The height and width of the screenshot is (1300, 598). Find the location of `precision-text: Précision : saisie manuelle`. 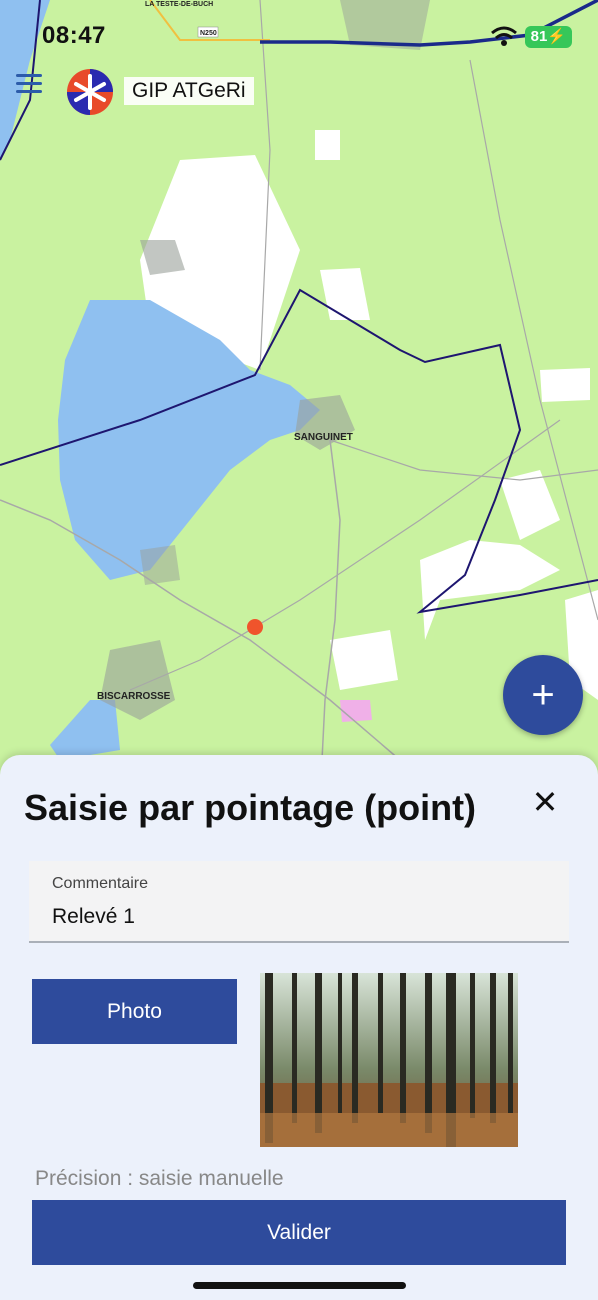

precision-text: Précision : saisie manuelle is located at coordinates (159, 1178).